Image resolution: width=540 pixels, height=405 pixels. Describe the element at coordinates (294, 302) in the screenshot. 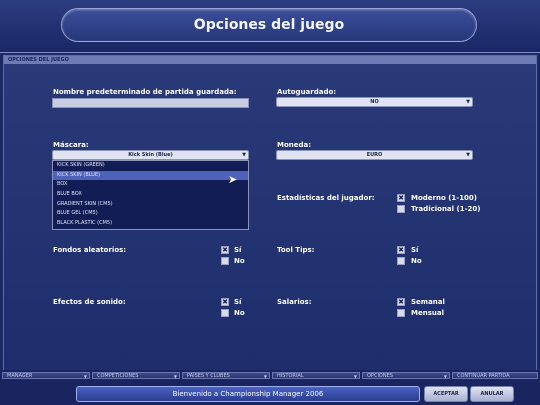

I see `salaries-label: Salarios:` at that location.